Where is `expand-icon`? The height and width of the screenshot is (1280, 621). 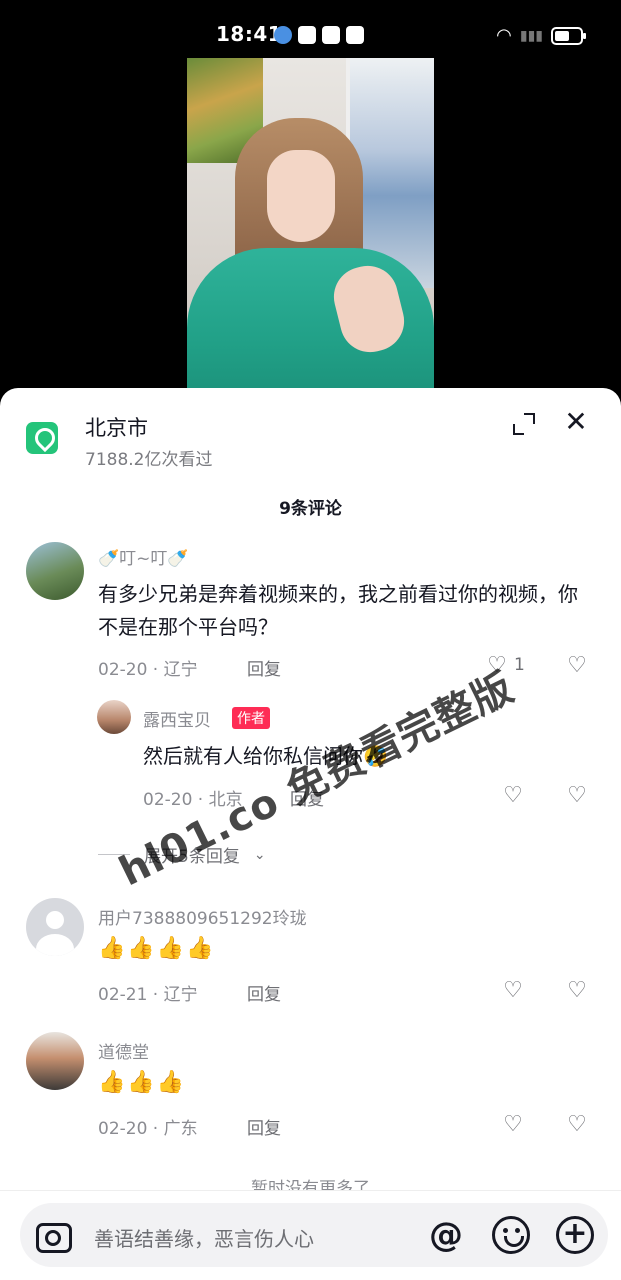
expand-icon is located at coordinates (524, 424).